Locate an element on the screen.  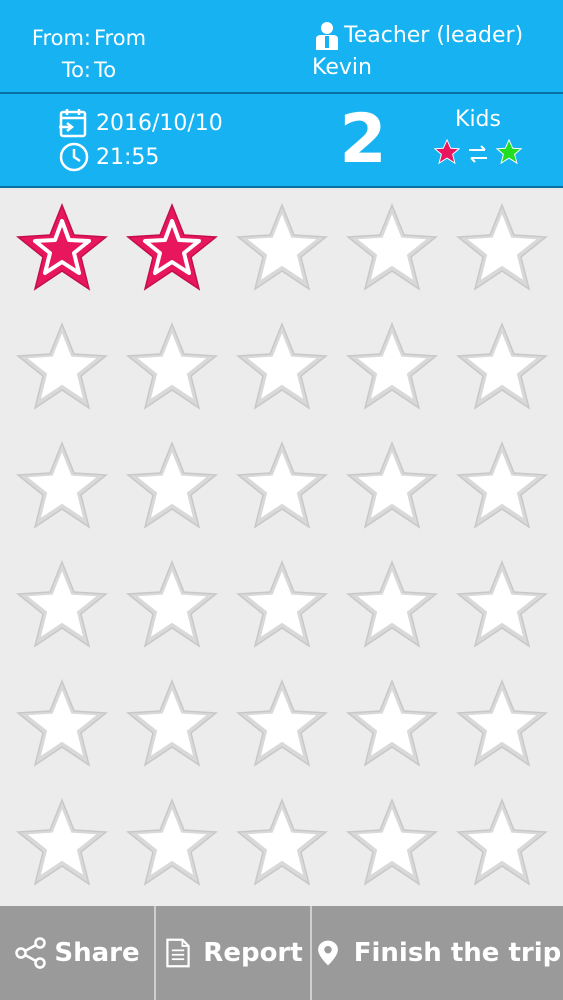
kids-count: 2 is located at coordinates (363, 139).